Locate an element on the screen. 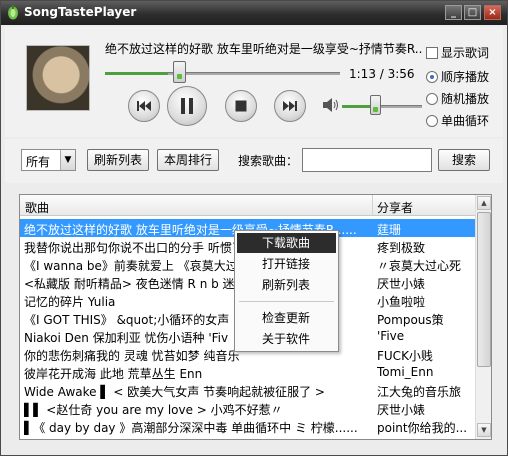  search-button: 搜索 is located at coordinates (464, 160).